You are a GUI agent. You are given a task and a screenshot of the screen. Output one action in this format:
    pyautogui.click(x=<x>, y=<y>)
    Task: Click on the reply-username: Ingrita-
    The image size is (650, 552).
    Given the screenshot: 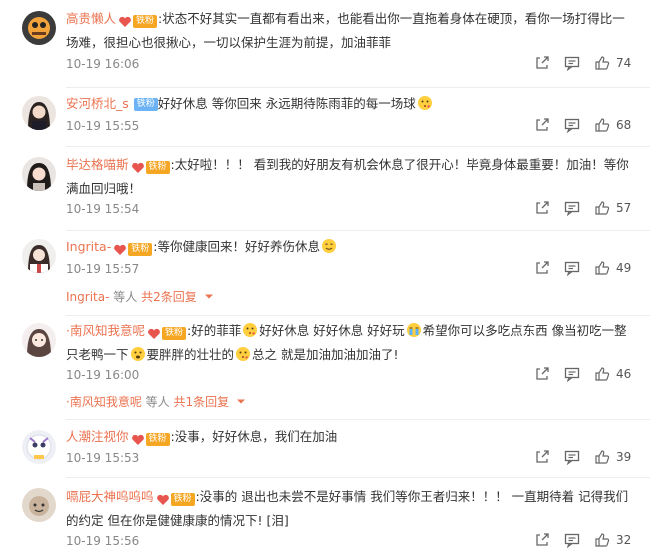 What is the action you would take?
    pyautogui.click(x=87, y=297)
    